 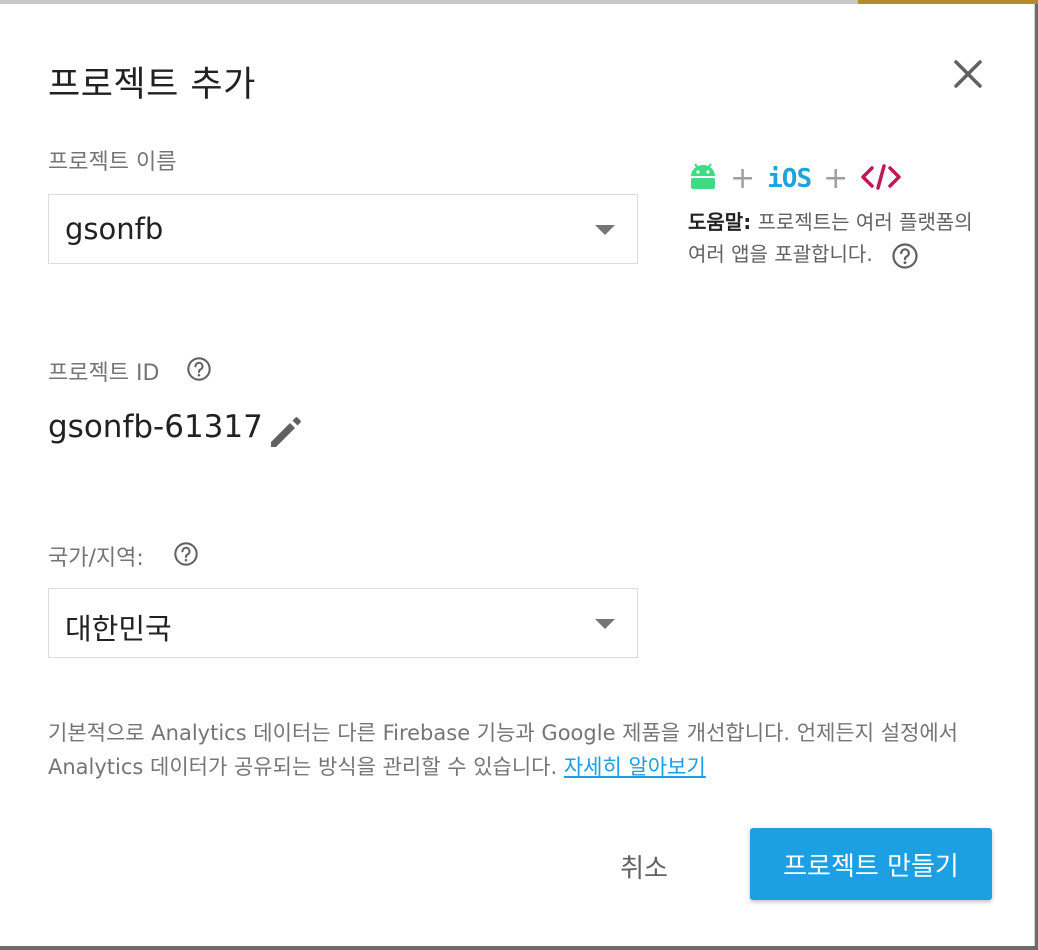 I want to click on learn-more-link: 자세히 알아보기, so click(x=635, y=767).